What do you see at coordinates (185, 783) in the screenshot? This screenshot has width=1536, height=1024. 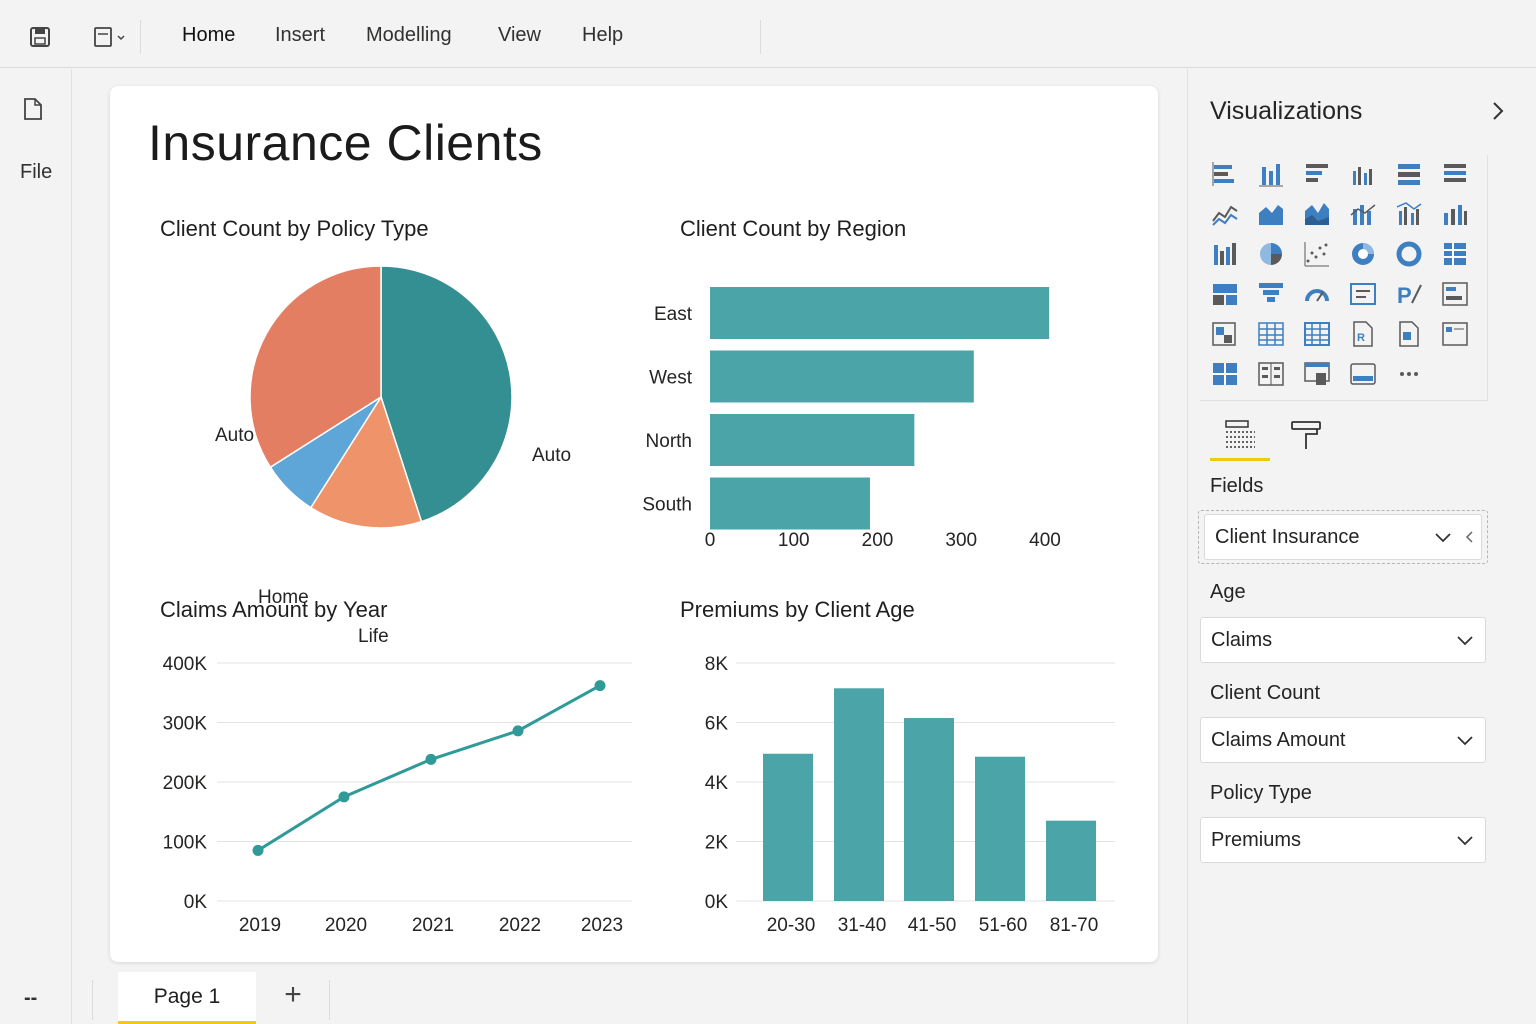 I see `y-tick-label: 200K` at bounding box center [185, 783].